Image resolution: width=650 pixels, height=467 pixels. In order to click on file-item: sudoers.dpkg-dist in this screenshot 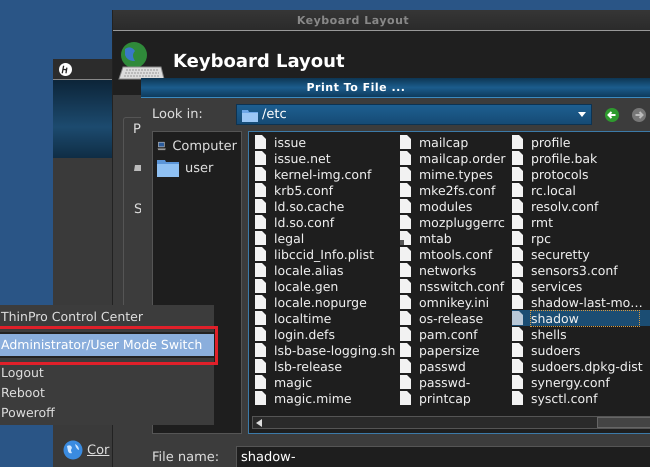, I will do `click(581, 366)`.